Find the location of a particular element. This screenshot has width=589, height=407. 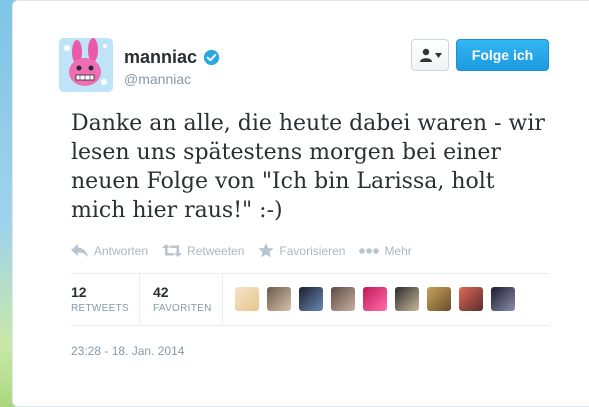

verified-badge-icon is located at coordinates (211, 57).